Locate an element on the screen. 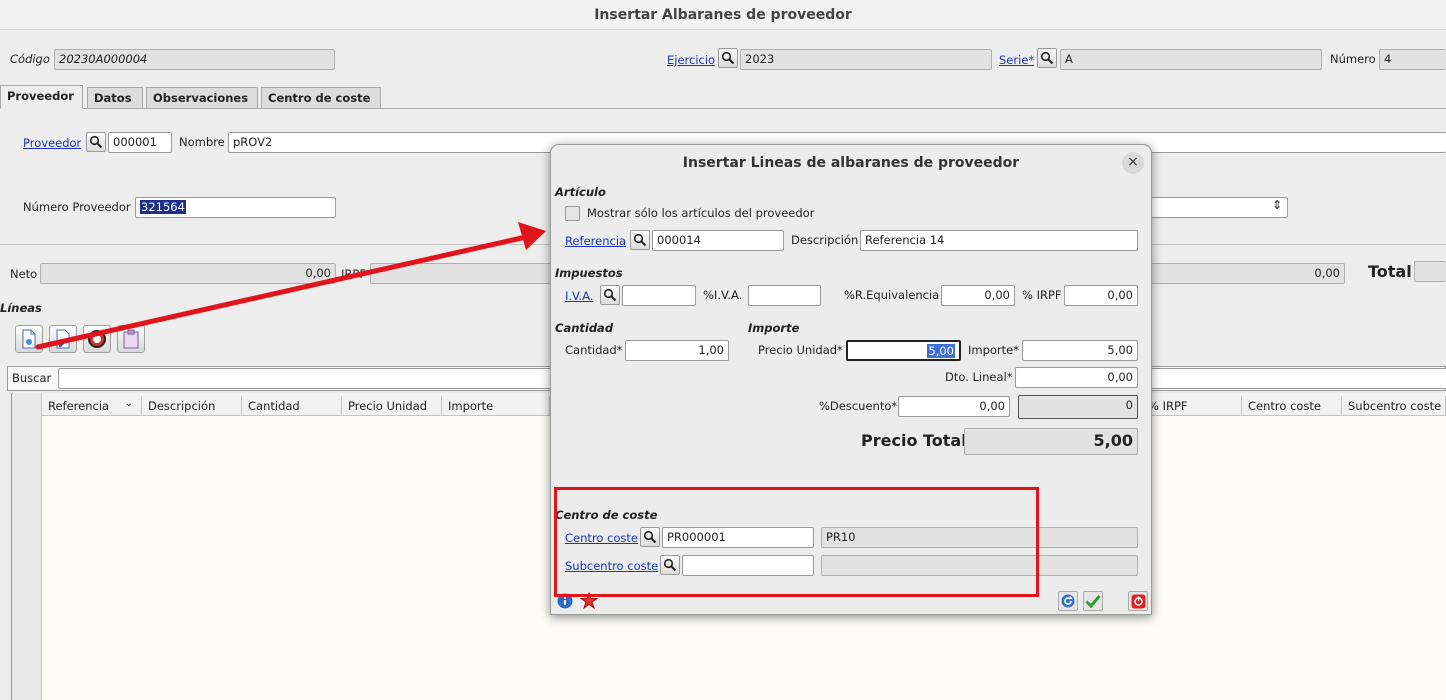 This screenshot has height=700, width=1446. referencia-search-button is located at coordinates (640, 240).